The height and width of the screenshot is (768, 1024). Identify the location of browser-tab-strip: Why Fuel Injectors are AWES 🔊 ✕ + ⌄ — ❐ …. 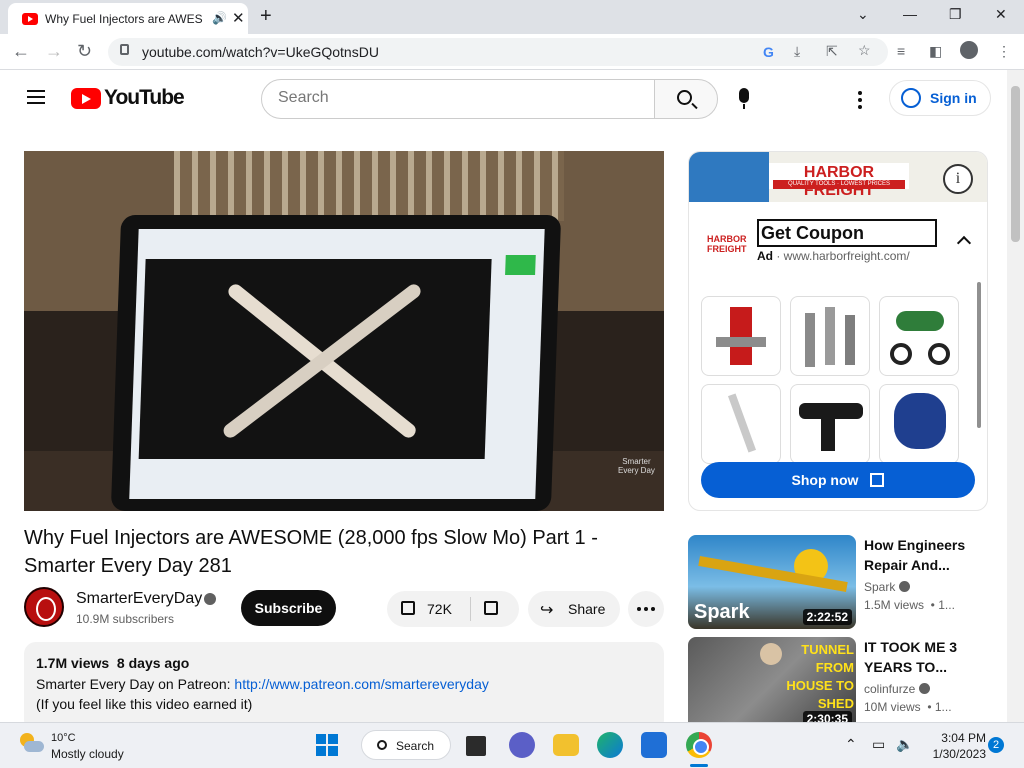
(512, 17).